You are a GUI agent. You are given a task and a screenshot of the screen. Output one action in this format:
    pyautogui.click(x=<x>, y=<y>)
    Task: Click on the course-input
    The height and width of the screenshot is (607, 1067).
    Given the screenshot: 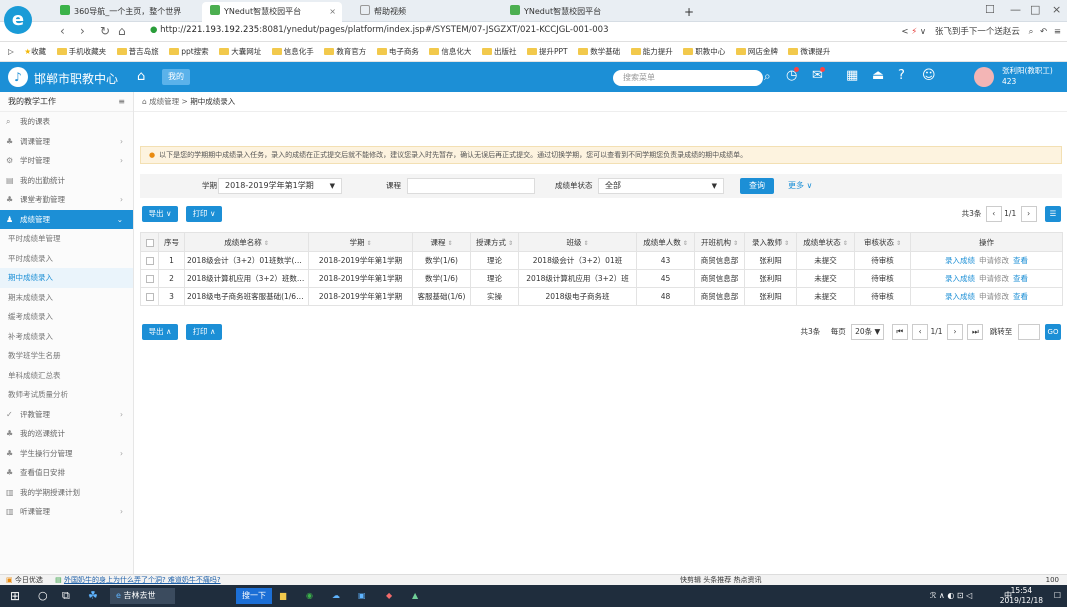 What is the action you would take?
    pyautogui.click(x=471, y=186)
    